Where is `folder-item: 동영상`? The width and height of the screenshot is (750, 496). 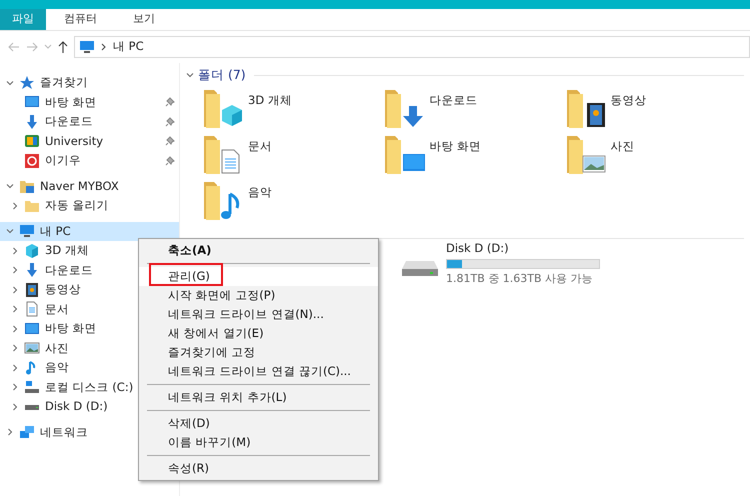 folder-item: 동영상 is located at coordinates (604, 109).